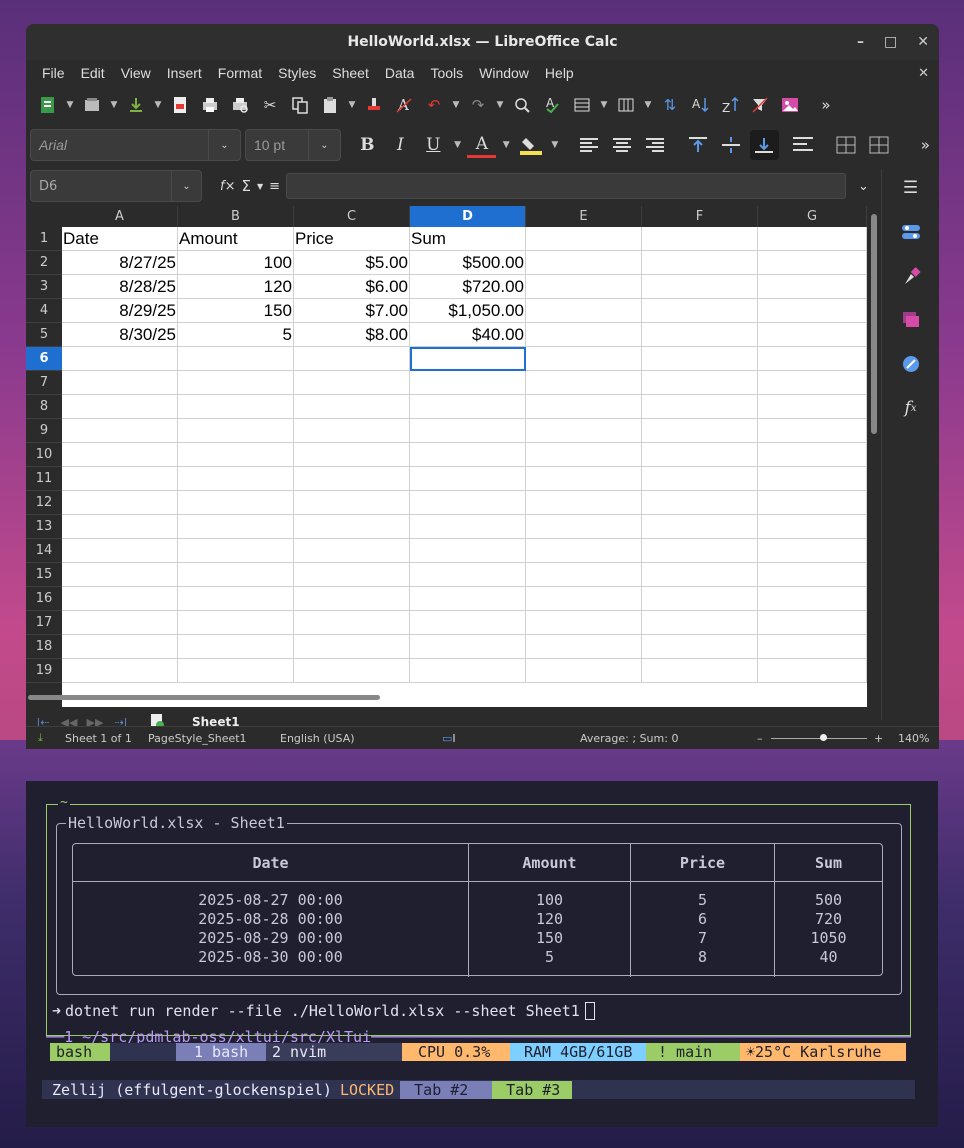 This screenshot has width=964, height=1148. Describe the element at coordinates (352, 671) in the screenshot. I see `cell-c19` at that location.